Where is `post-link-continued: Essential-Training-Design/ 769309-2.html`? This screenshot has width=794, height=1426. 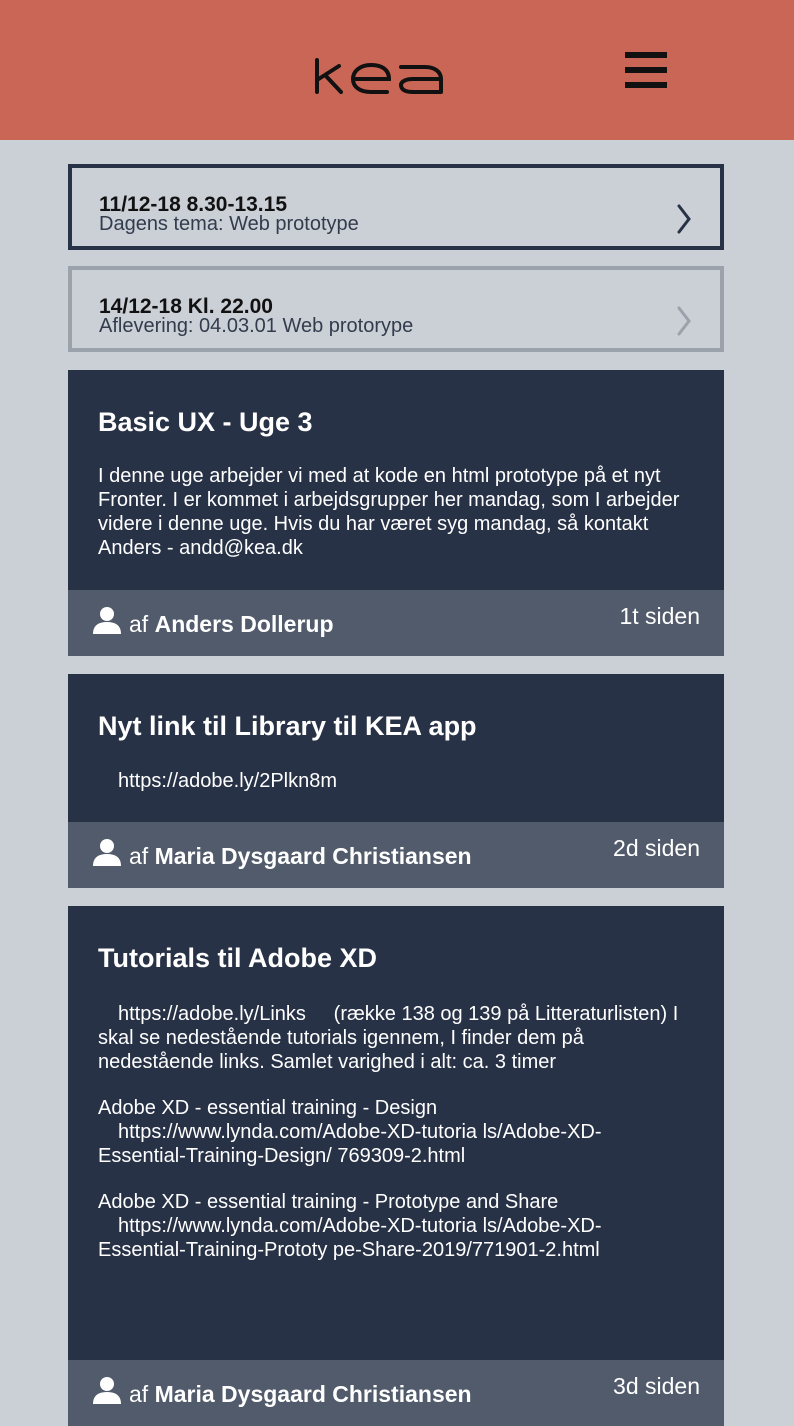 post-link-continued: Essential-Training-Design/ 769309-2.html is located at coordinates (281, 1156).